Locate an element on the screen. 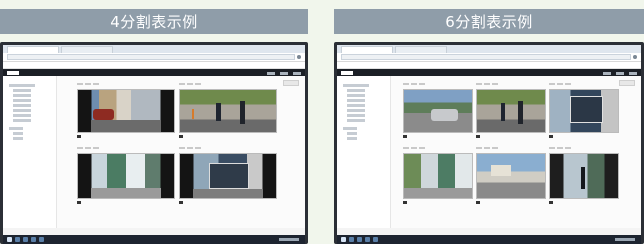 The height and width of the screenshot is (244, 644). panel-title: 6分割表示例 is located at coordinates (489, 21).